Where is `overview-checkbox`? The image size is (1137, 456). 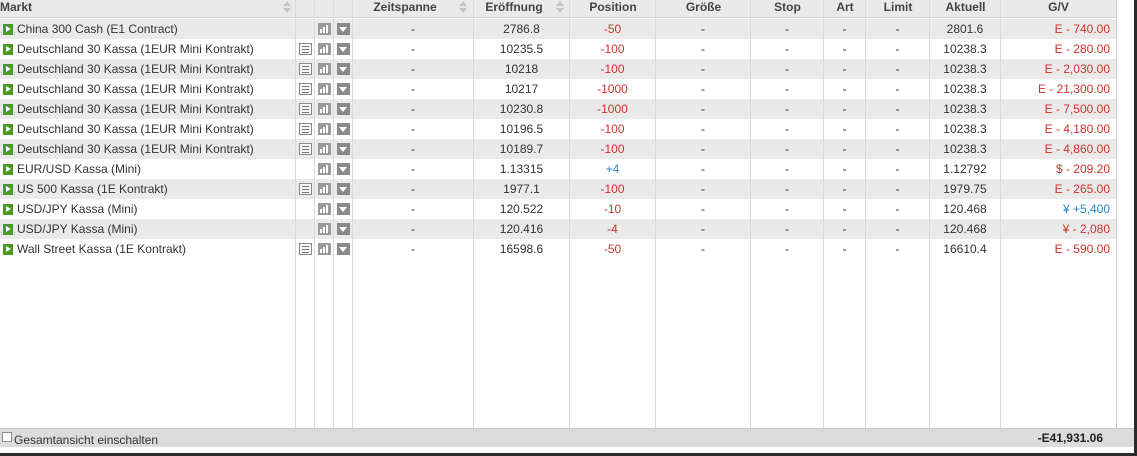 overview-checkbox is located at coordinates (7, 437).